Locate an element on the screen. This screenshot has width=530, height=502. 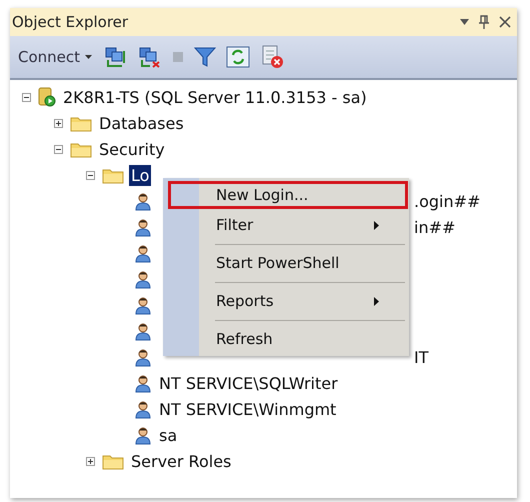
filter-icon is located at coordinates (205, 57).